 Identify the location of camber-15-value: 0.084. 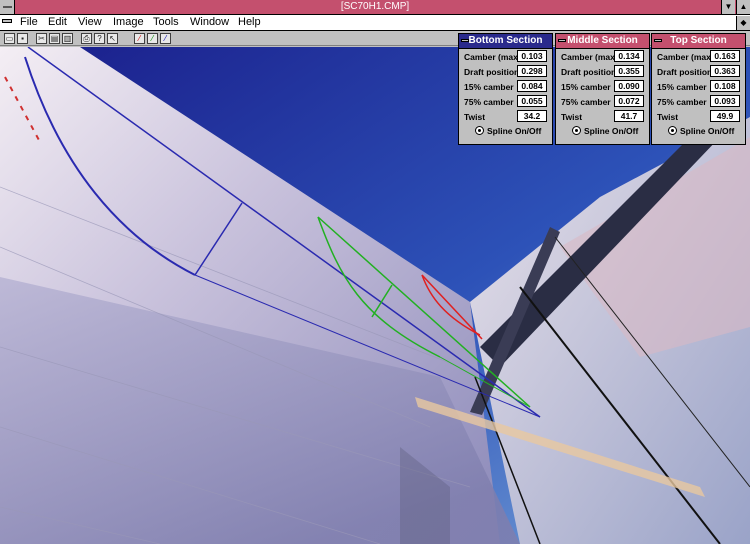
(532, 86).